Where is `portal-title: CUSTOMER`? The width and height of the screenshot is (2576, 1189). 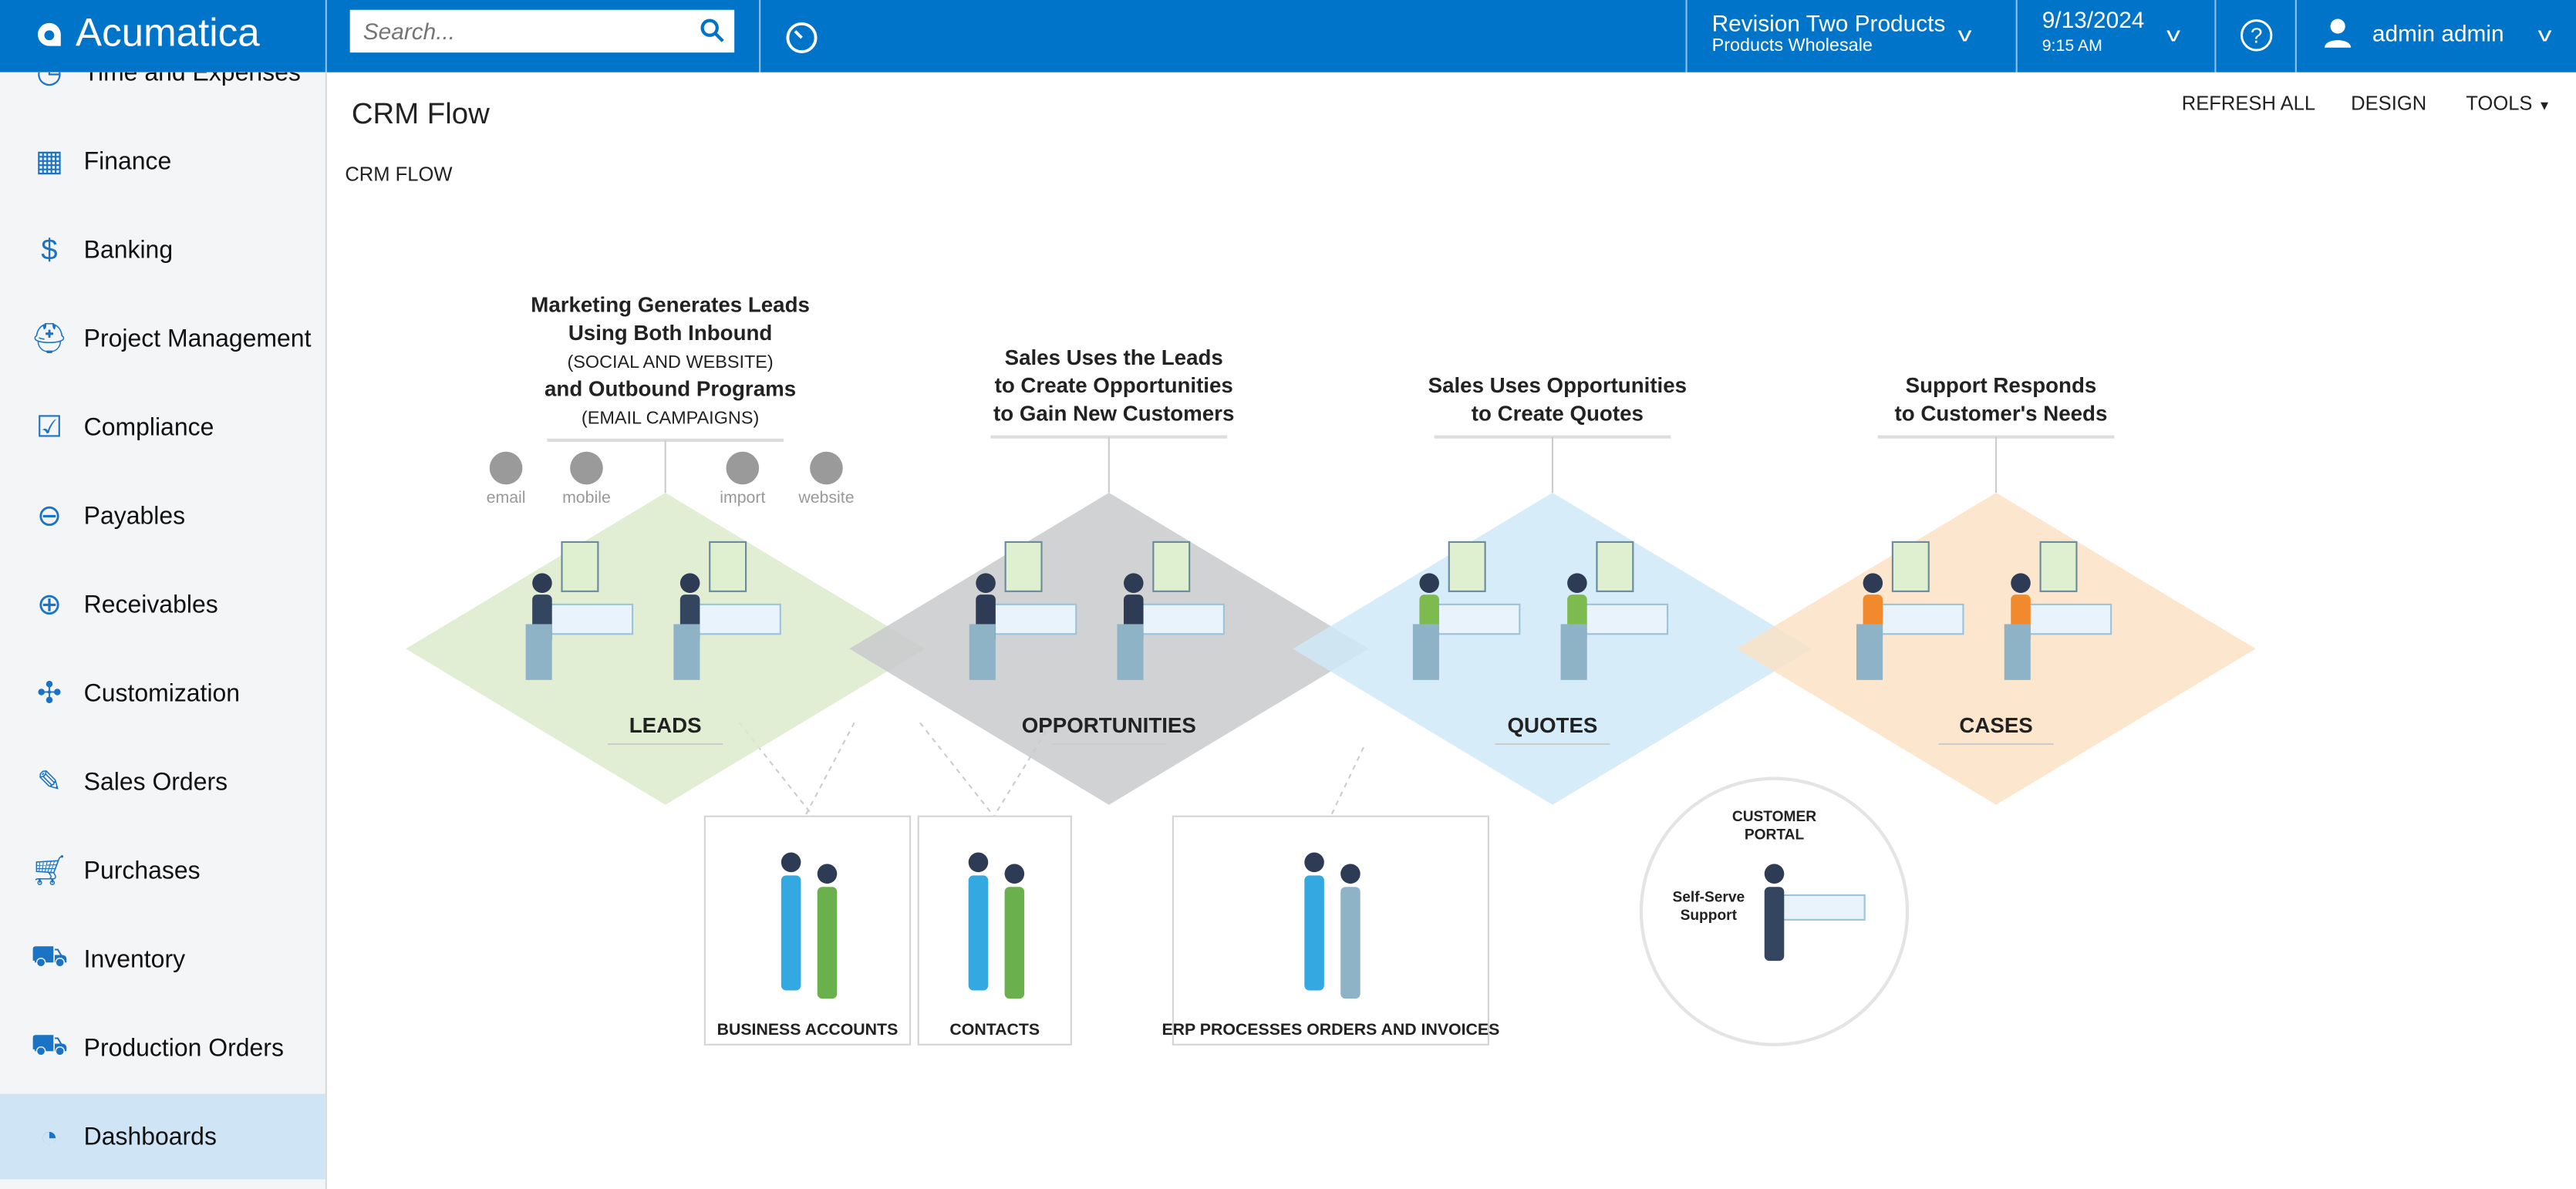 portal-title: CUSTOMER is located at coordinates (1774, 817).